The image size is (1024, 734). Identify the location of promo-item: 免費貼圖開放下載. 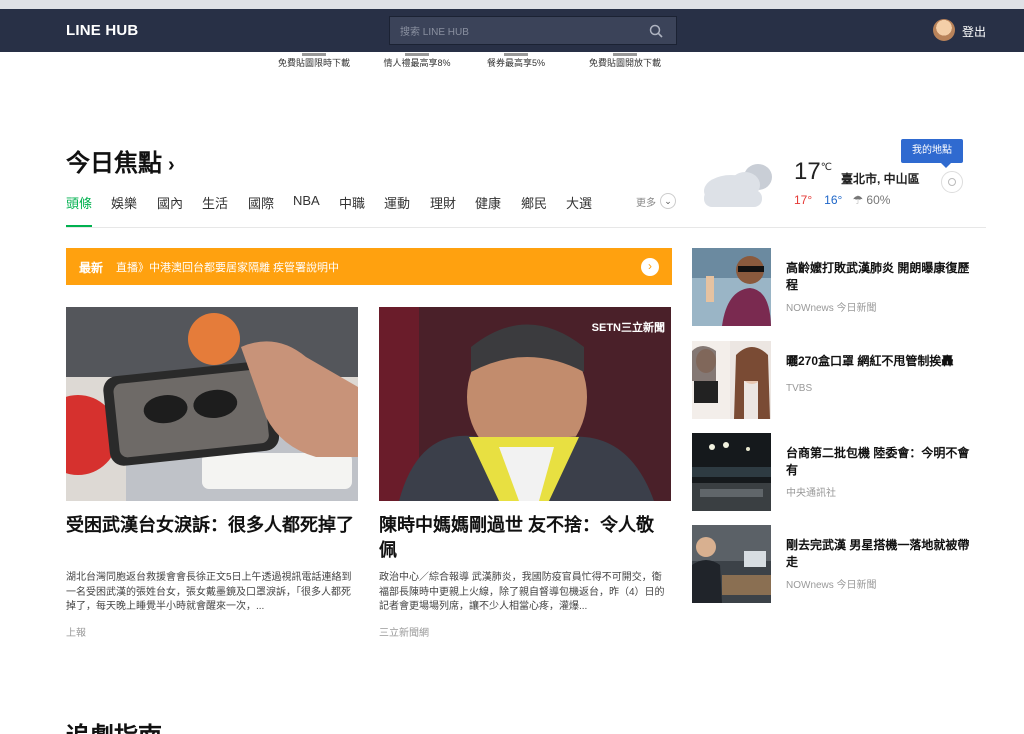
(625, 61).